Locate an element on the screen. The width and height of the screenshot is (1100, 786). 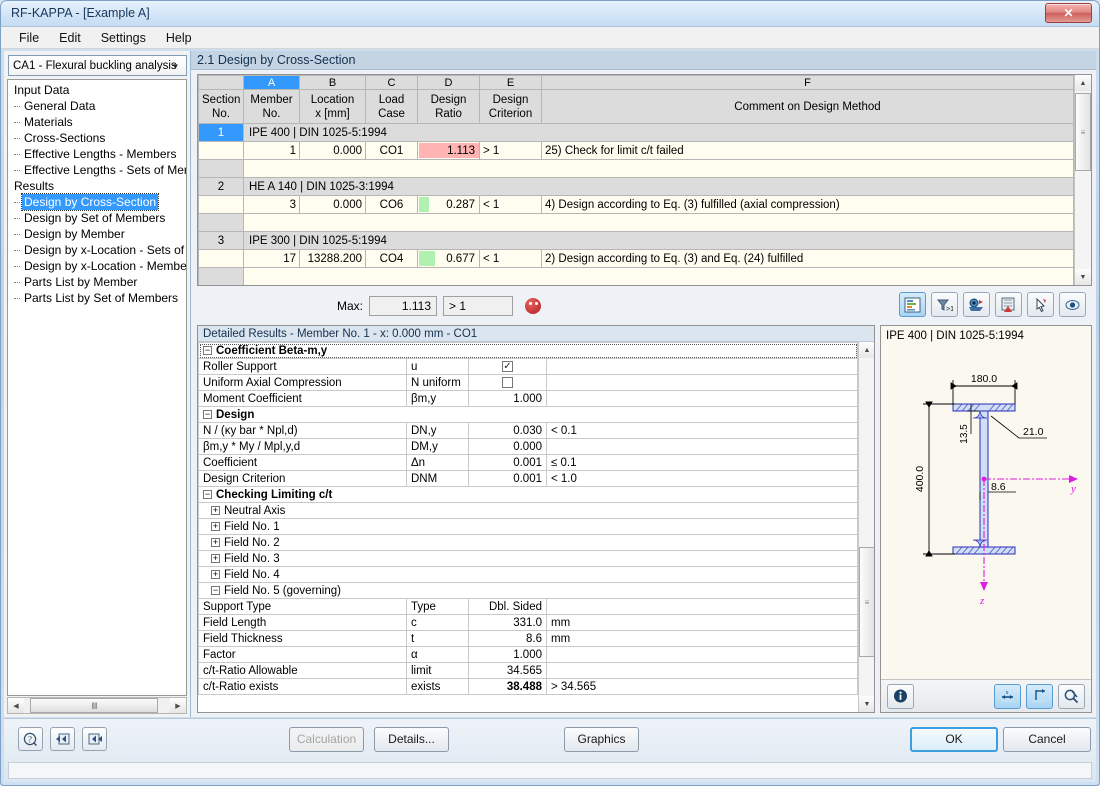
detail-group-cell: − Field No. 5 (governing) is located at coordinates (528, 590).